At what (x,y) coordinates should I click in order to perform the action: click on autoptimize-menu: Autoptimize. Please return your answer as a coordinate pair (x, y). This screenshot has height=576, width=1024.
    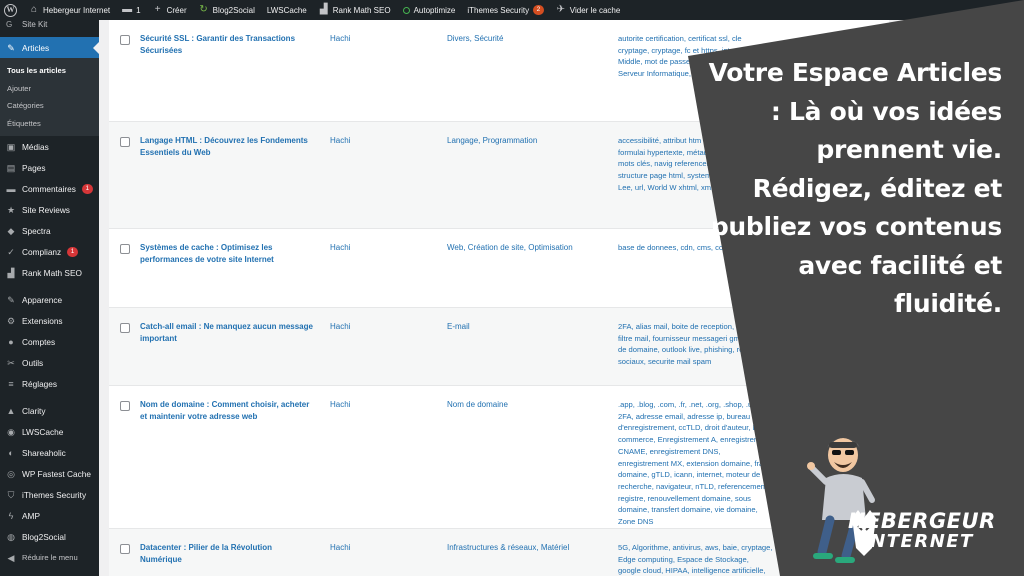
    Looking at the image, I should click on (428, 10).